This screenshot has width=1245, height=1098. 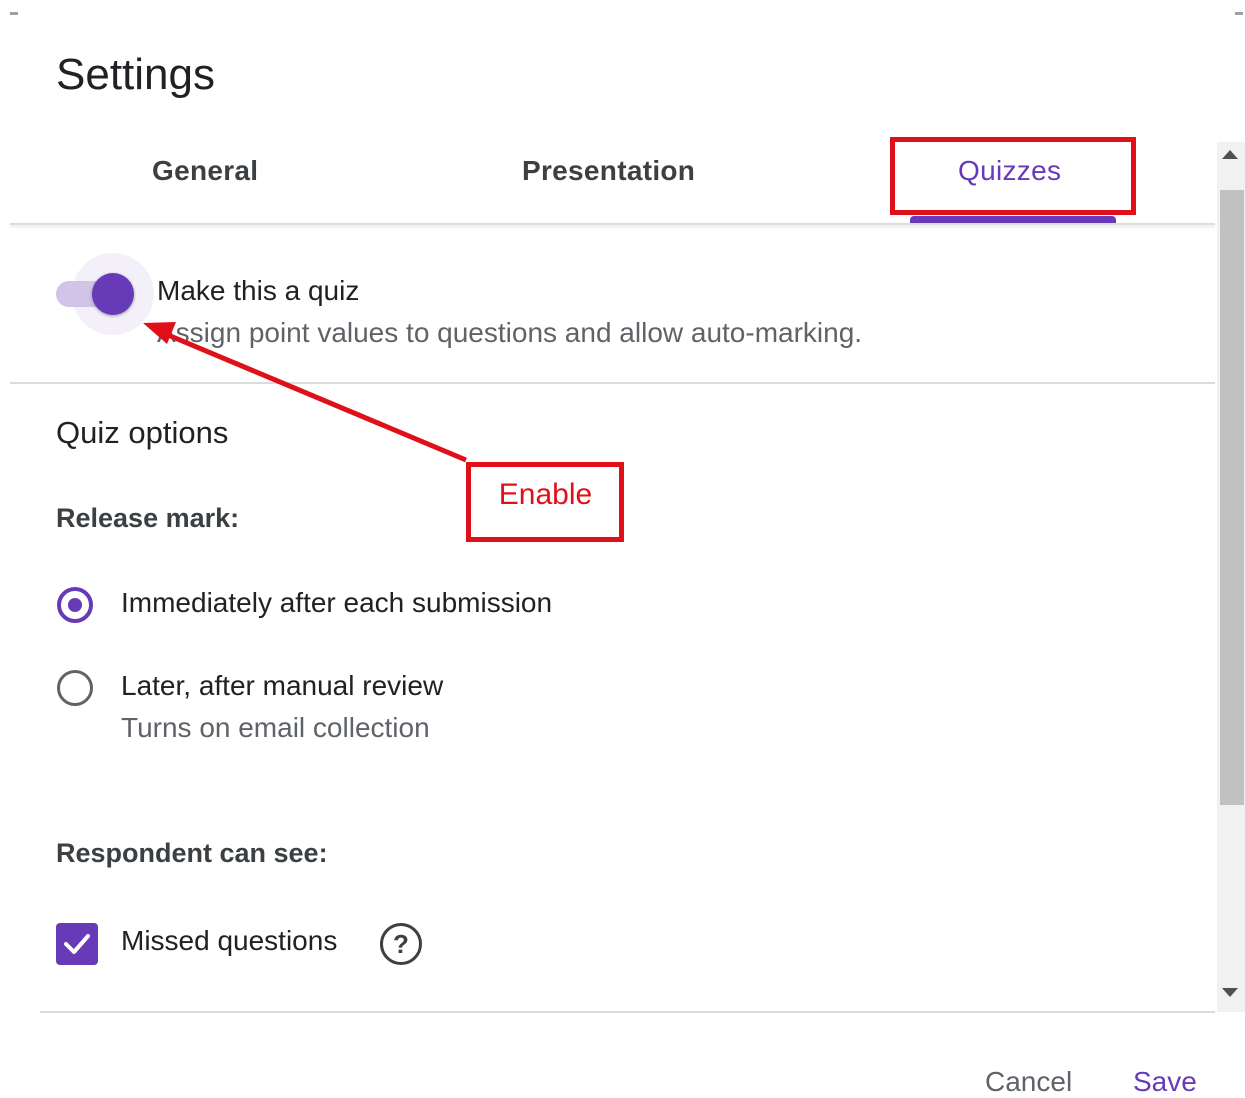 What do you see at coordinates (305, 392) in the screenshot?
I see `annotation-arrow-icon` at bounding box center [305, 392].